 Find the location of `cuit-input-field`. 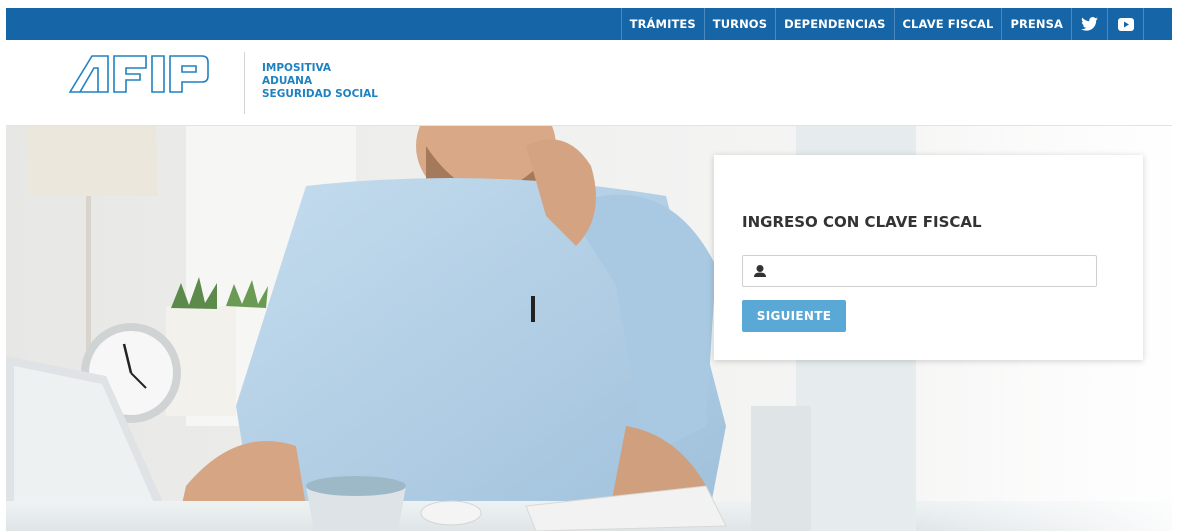

cuit-input-field is located at coordinates (919, 271).